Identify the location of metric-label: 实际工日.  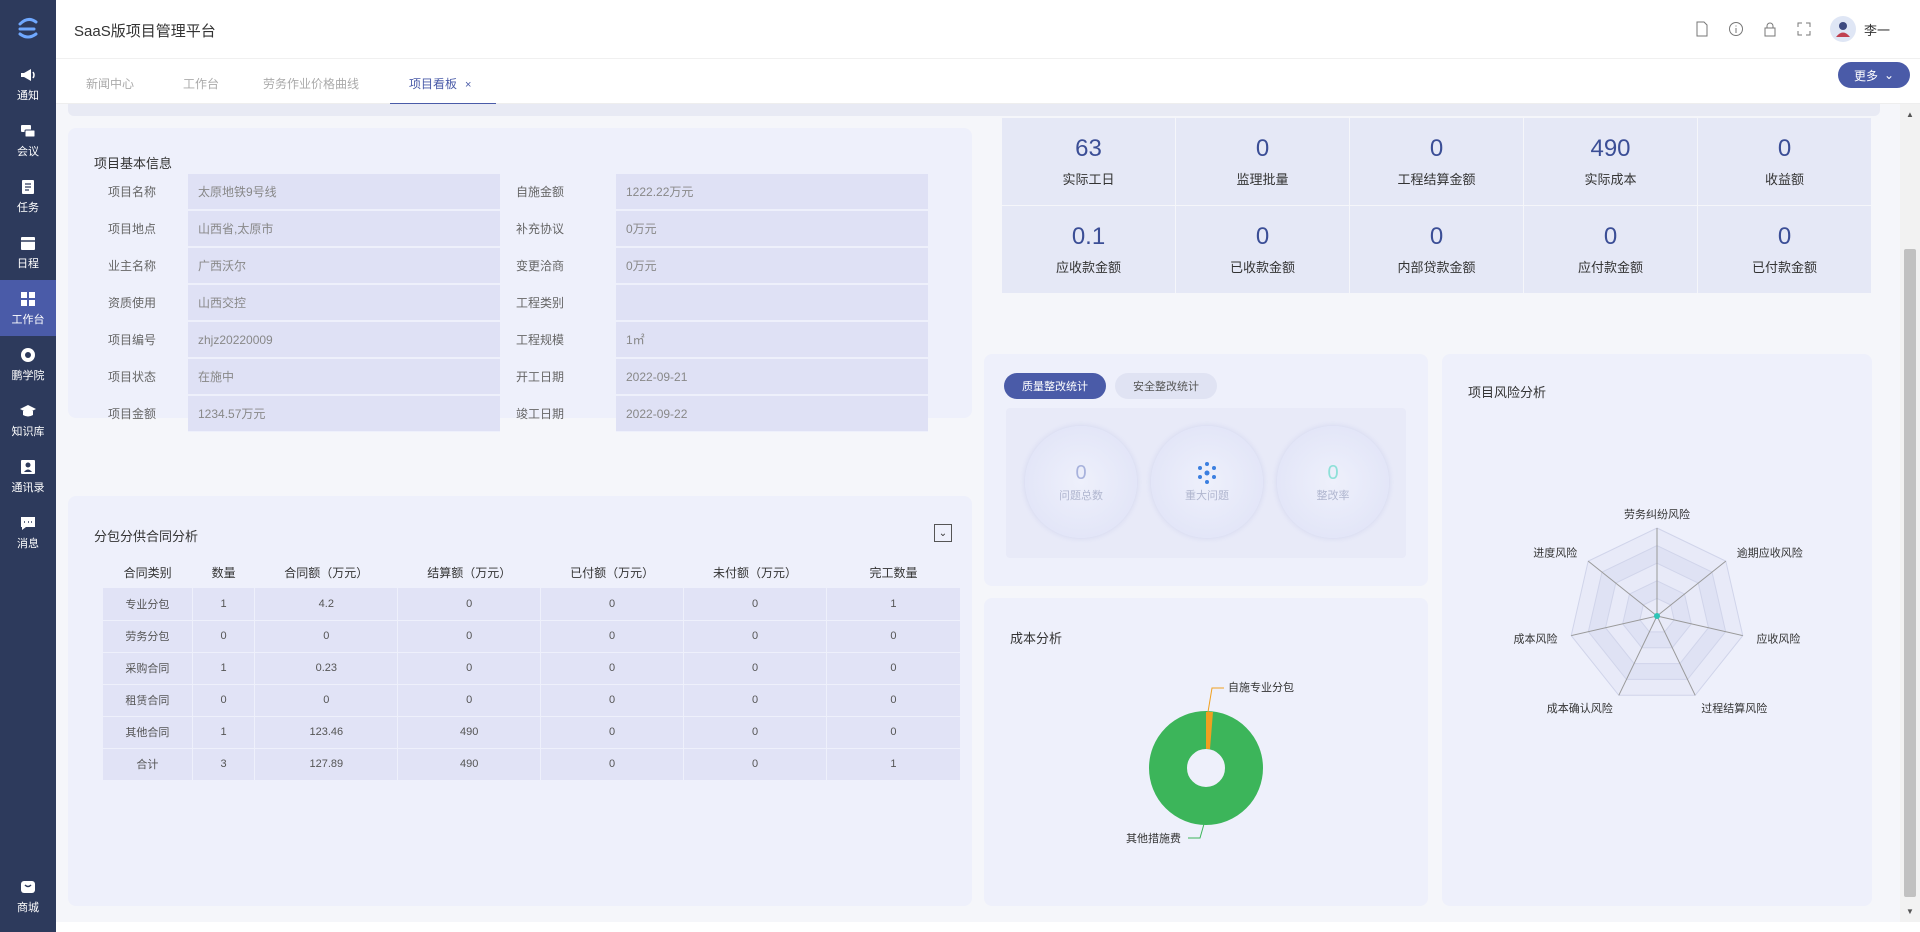
(1088, 179).